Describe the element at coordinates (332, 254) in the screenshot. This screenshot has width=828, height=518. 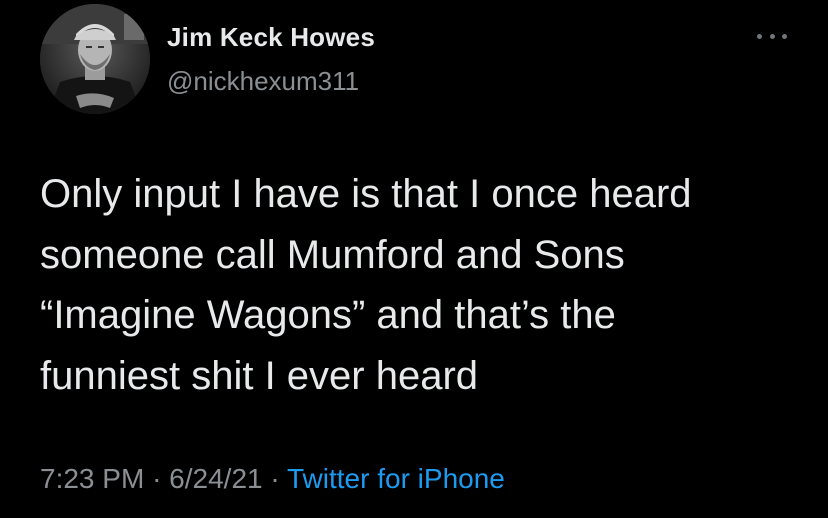
I see `tweet-text-line: someone call Mumford and Sons` at that location.